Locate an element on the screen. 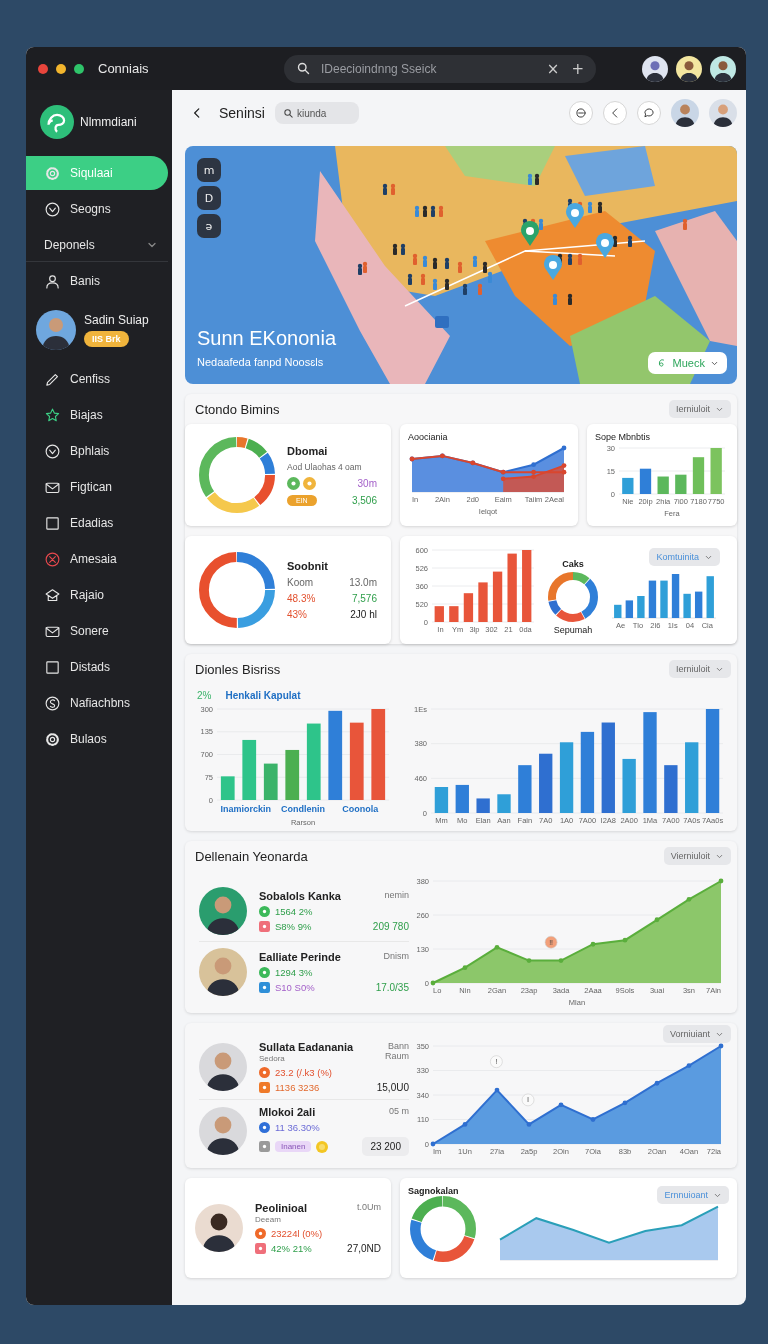  axis-label: Inamiorckin is located at coordinates (245, 809).